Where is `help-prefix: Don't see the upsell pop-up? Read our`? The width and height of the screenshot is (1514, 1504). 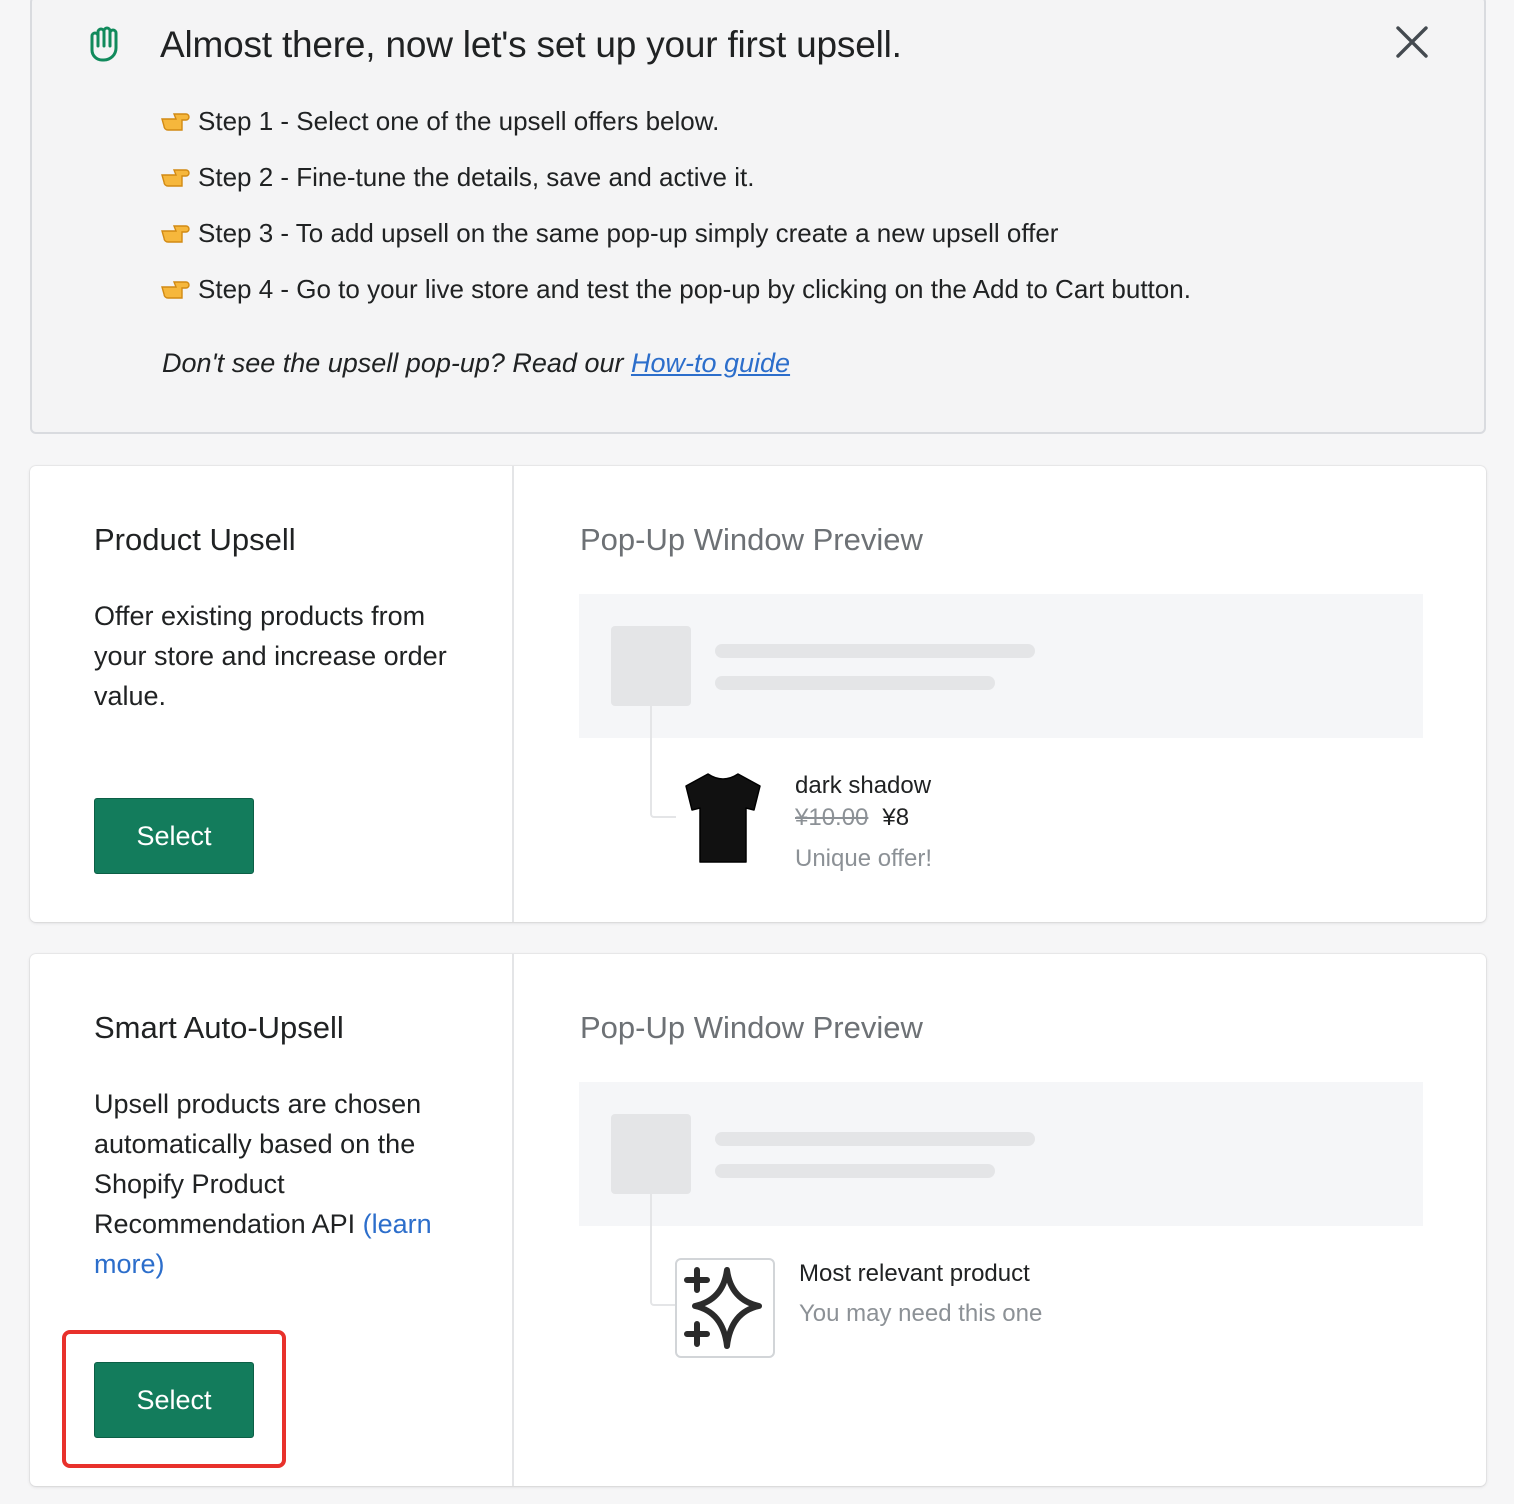 help-prefix: Don't see the upsell pop-up? Read our is located at coordinates (396, 363).